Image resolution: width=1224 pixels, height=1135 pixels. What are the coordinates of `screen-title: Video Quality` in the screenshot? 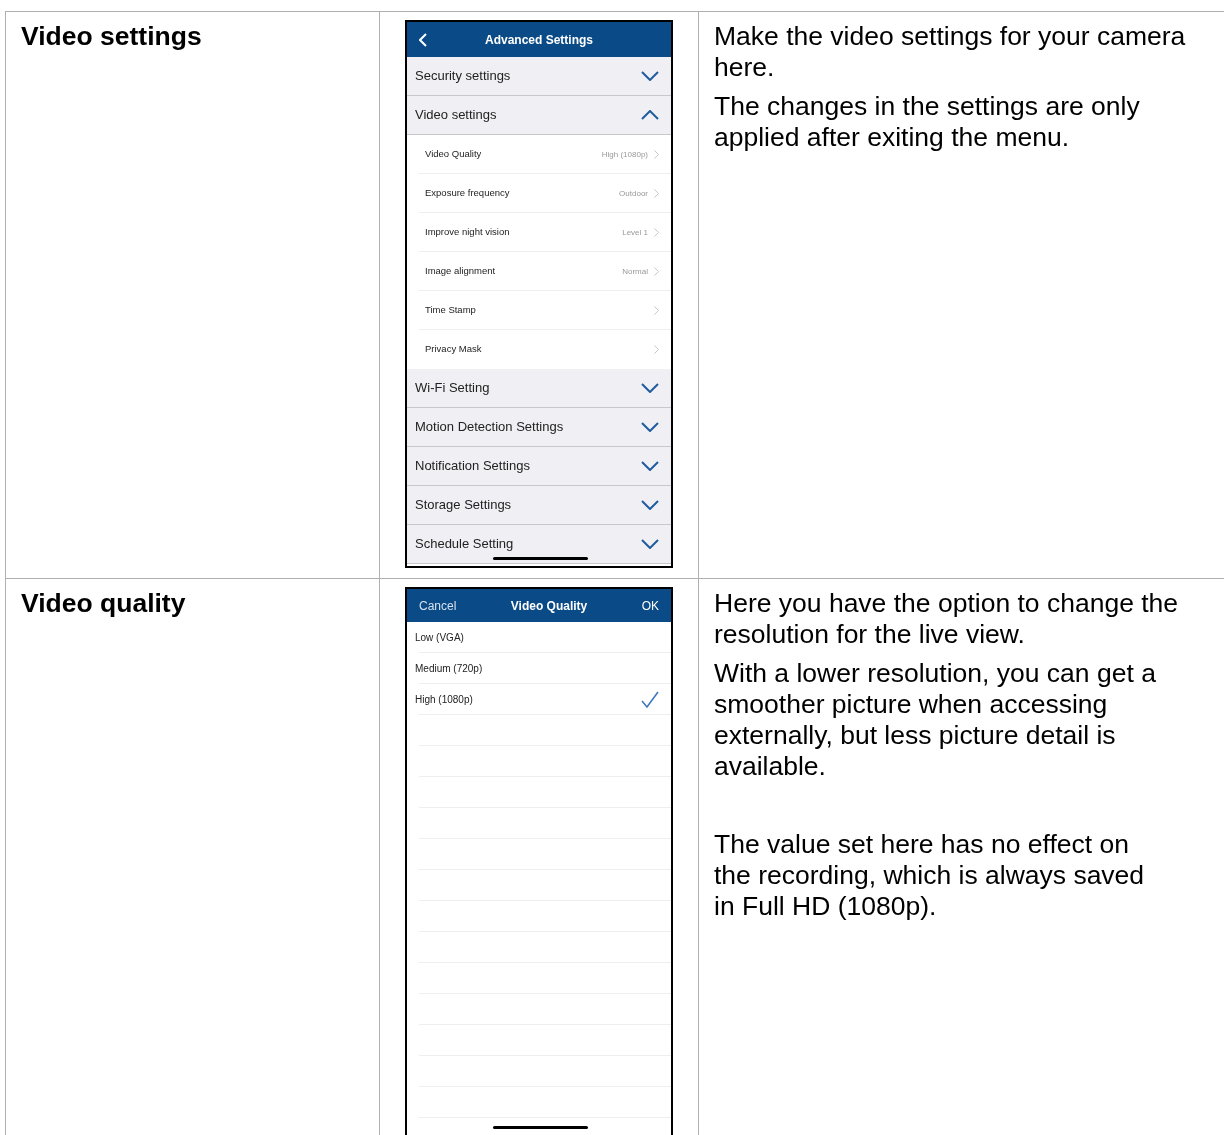 It's located at (549, 606).